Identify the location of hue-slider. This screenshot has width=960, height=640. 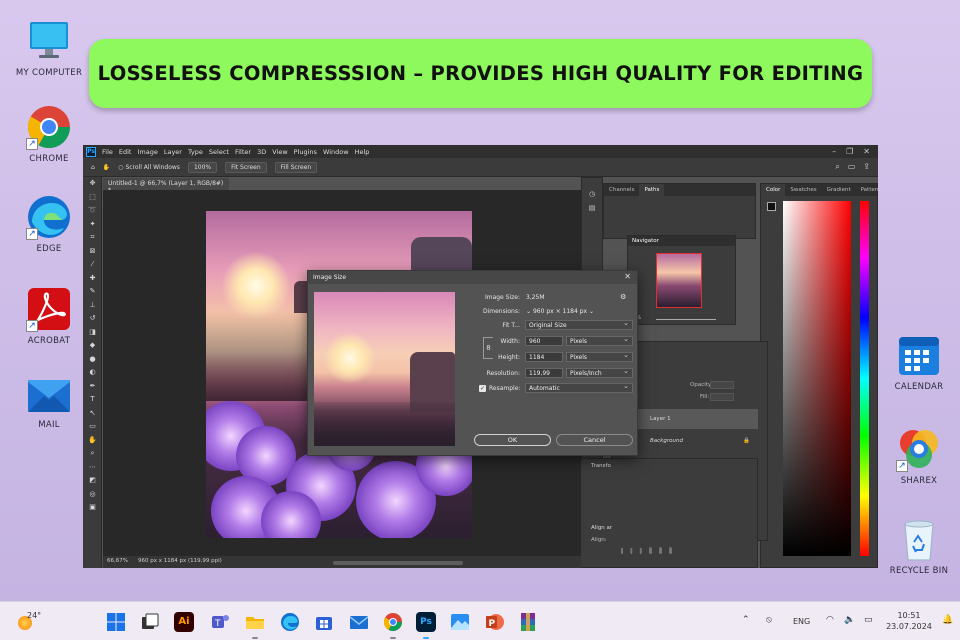
(864, 378).